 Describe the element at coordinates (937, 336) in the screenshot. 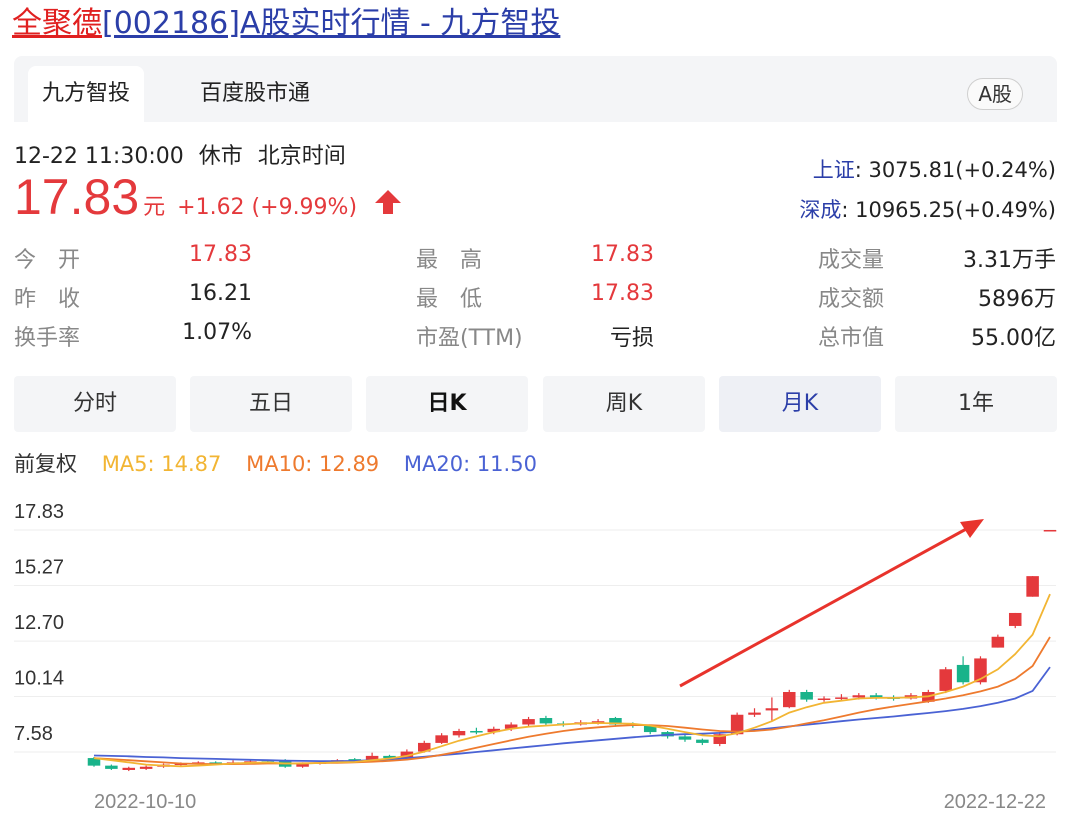

I see `stat-market-cap: 总市值 55.00亿` at that location.